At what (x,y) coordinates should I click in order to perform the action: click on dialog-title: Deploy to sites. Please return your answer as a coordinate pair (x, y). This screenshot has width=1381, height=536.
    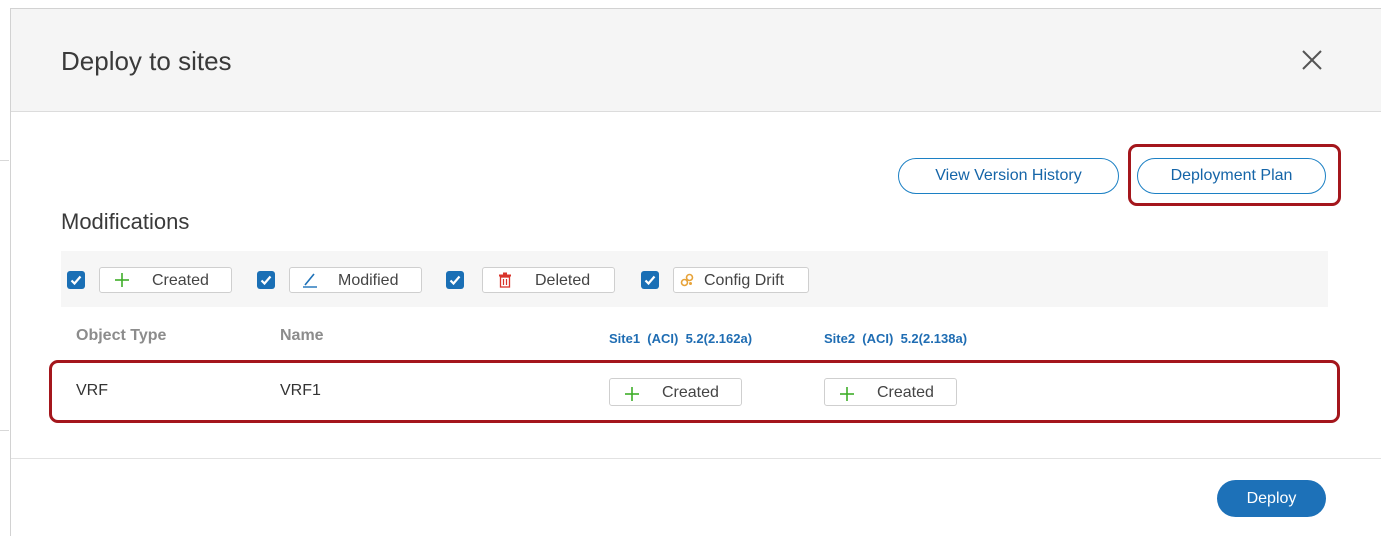
    Looking at the image, I should click on (146, 61).